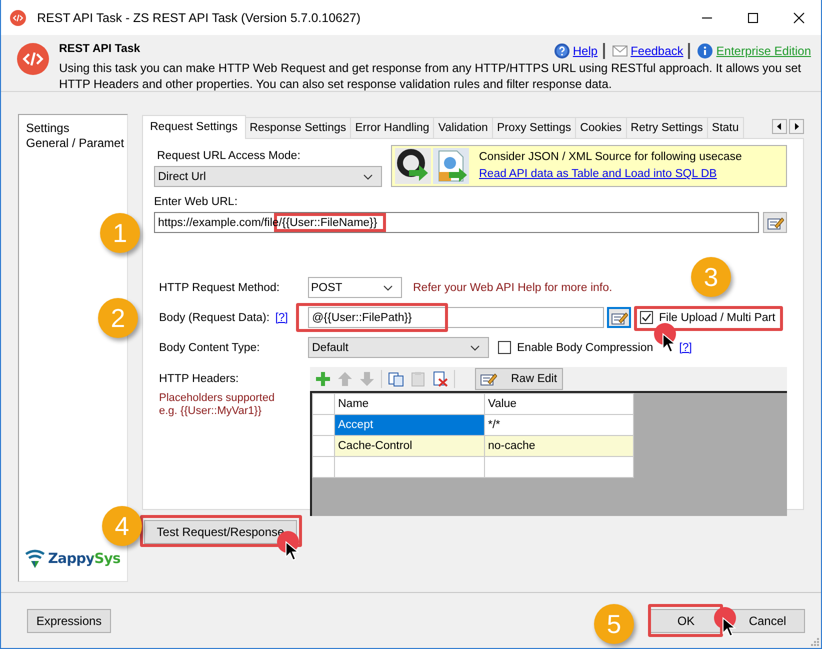 This screenshot has height=649, width=822. Describe the element at coordinates (33, 59) in the screenshot. I see `code-icon` at that location.